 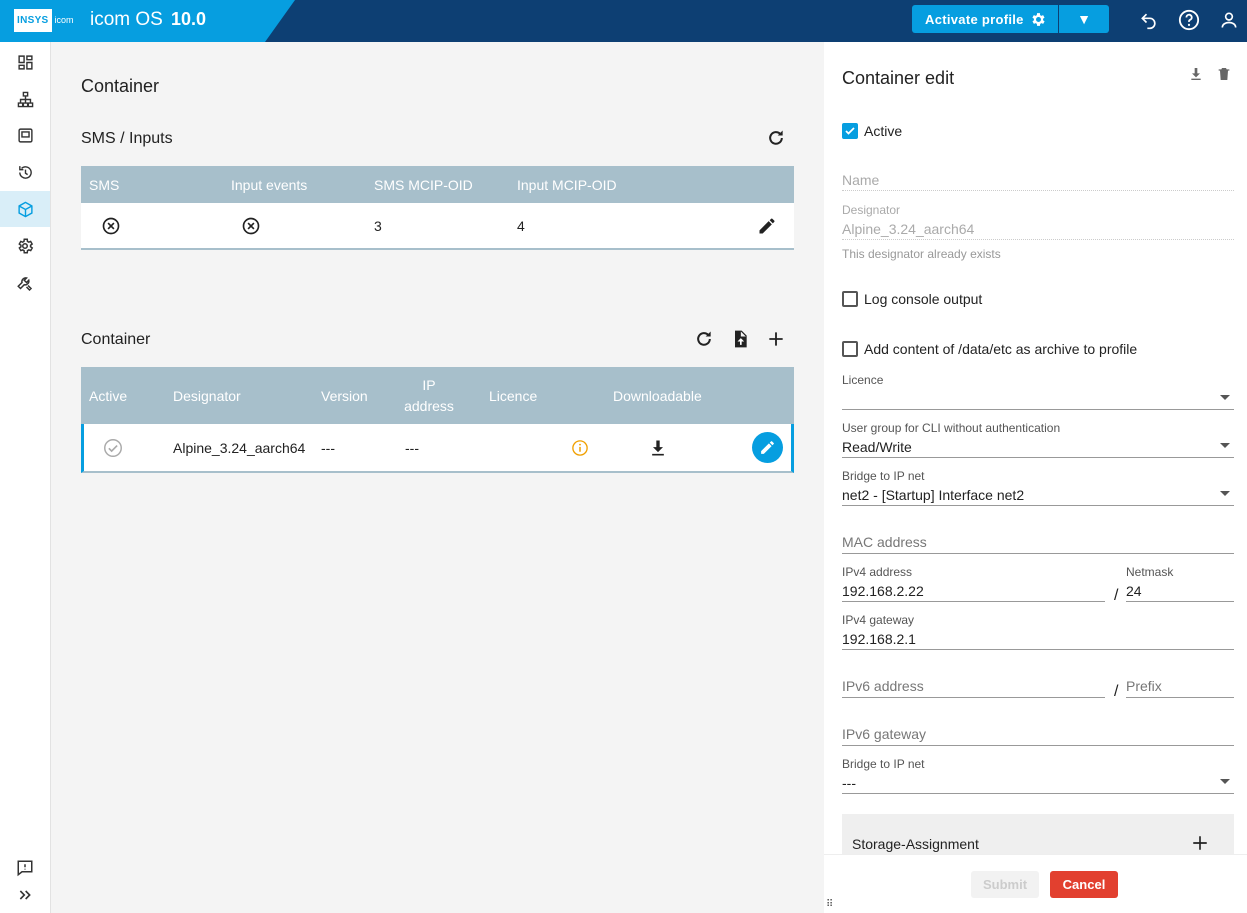 I want to click on activate-profile-dropdown: ▼, so click(x=1084, y=19).